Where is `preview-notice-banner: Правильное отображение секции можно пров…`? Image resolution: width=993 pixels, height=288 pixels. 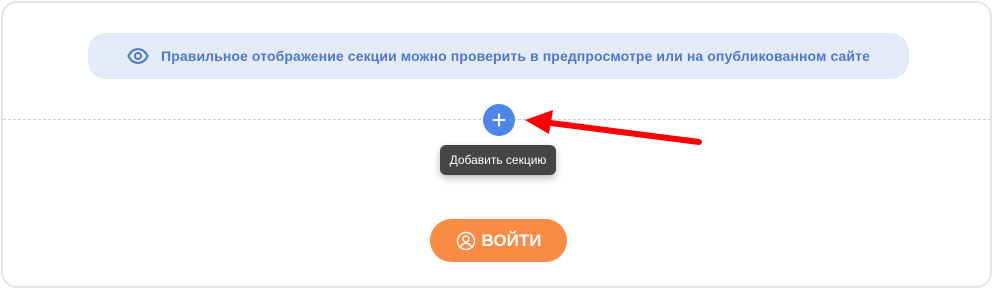 preview-notice-banner: Правильное отображение секции можно пров… is located at coordinates (498, 56).